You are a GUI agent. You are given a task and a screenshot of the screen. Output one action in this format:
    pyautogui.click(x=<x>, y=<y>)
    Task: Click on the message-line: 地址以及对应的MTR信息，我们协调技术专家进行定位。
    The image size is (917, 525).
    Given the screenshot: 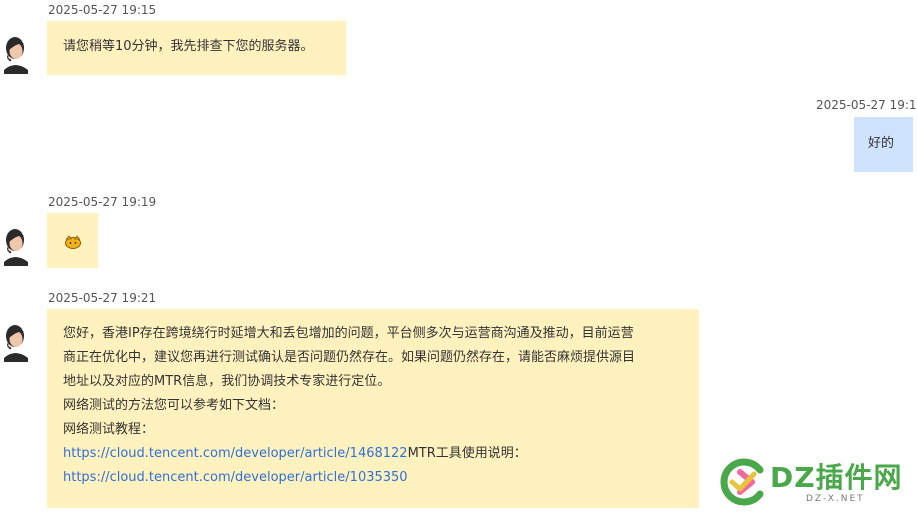 What is the action you would take?
    pyautogui.click(x=227, y=381)
    